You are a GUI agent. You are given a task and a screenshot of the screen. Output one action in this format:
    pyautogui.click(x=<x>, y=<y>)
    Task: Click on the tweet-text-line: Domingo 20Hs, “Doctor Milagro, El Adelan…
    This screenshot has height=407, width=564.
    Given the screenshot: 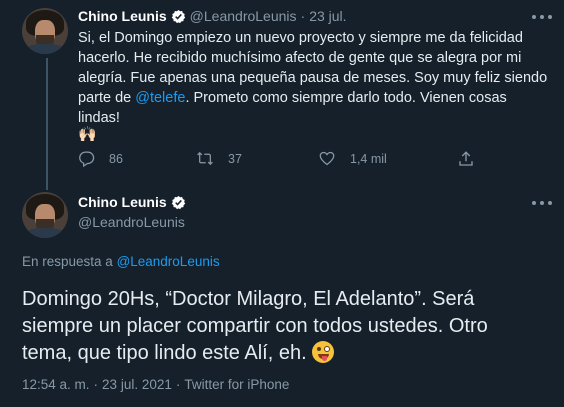 What is the action you would take?
    pyautogui.click(x=248, y=299)
    